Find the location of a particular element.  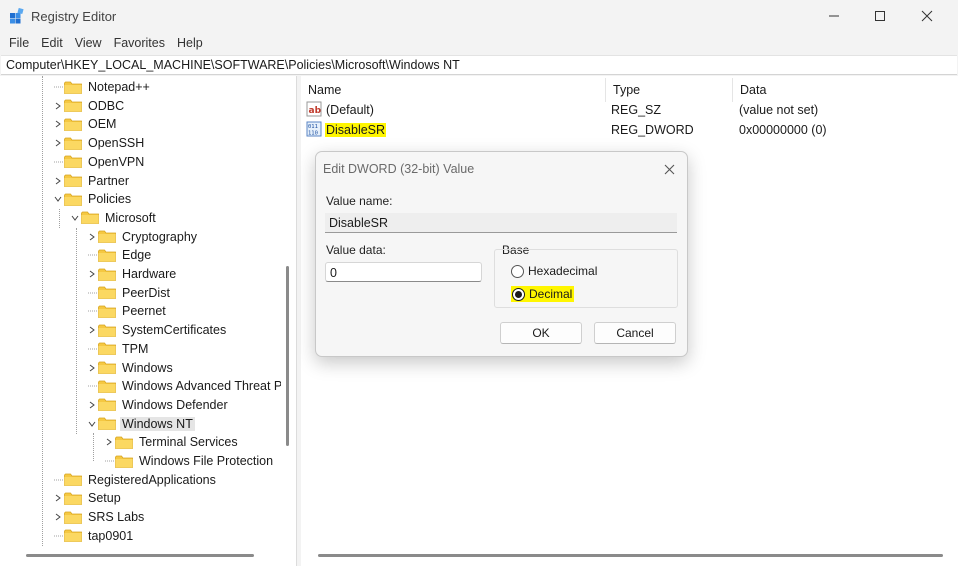

tree-vertical-scrollbar is located at coordinates (289, 311).